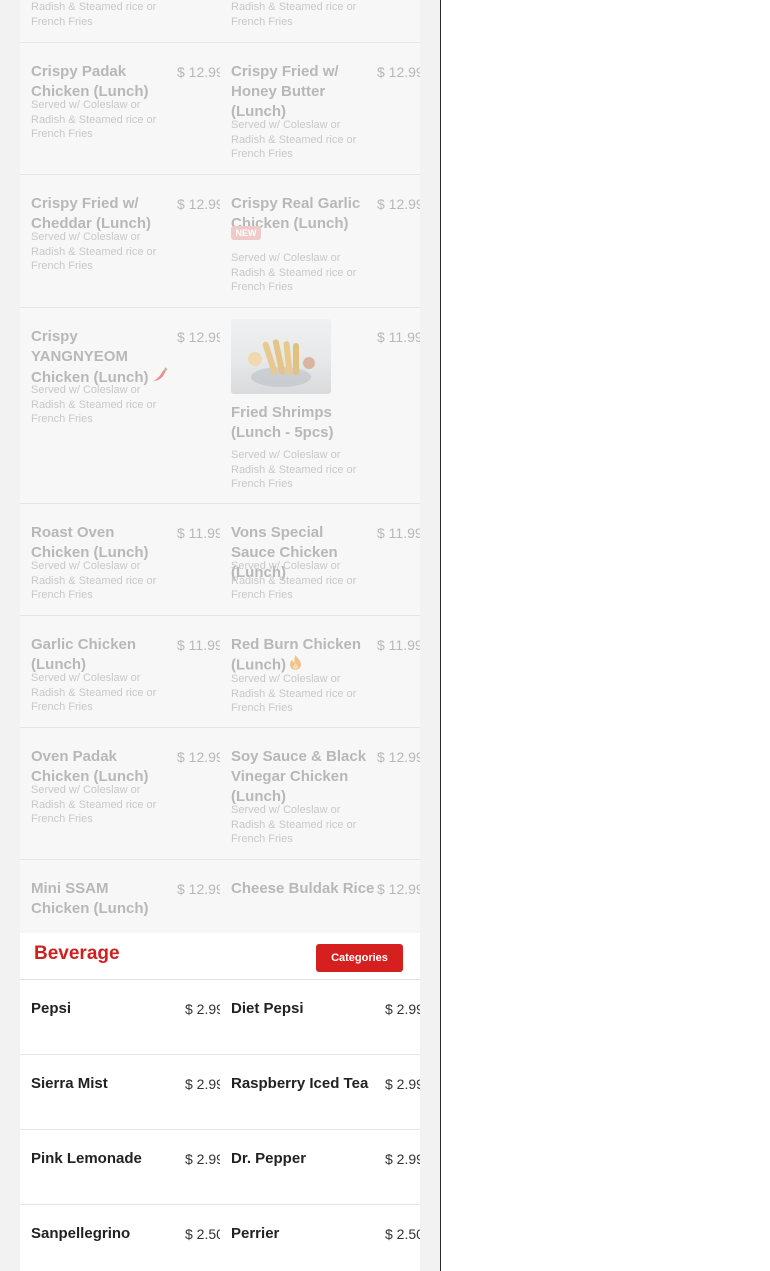 The width and height of the screenshot is (770, 1271). Describe the element at coordinates (255, 1233) in the screenshot. I see `item-name: Perrier` at that location.